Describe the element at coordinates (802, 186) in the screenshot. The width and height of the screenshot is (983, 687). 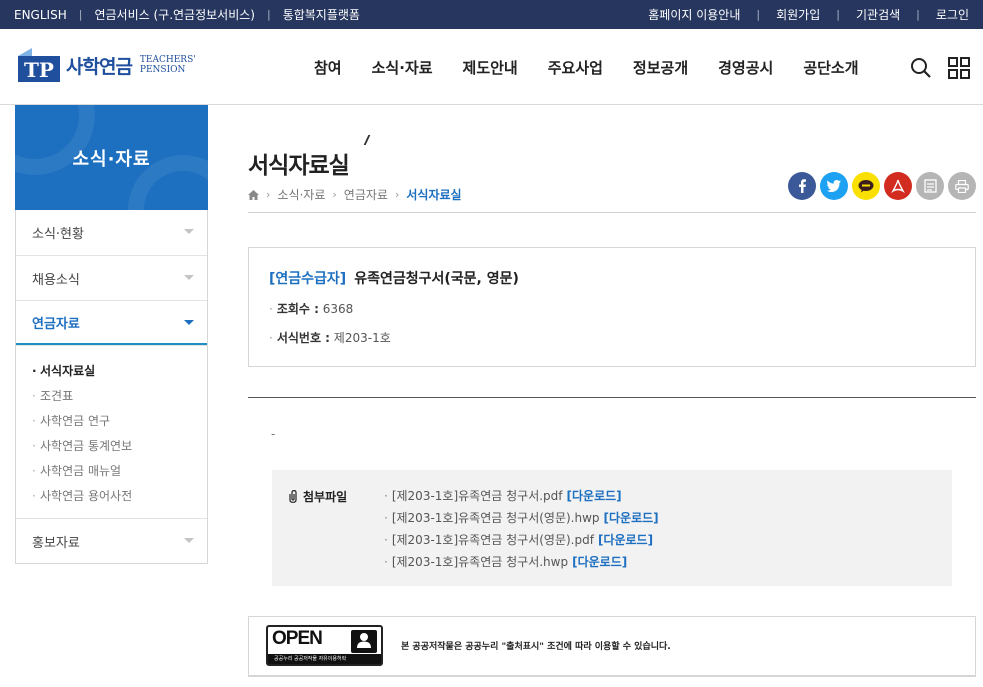
I see `facebook-icon` at that location.